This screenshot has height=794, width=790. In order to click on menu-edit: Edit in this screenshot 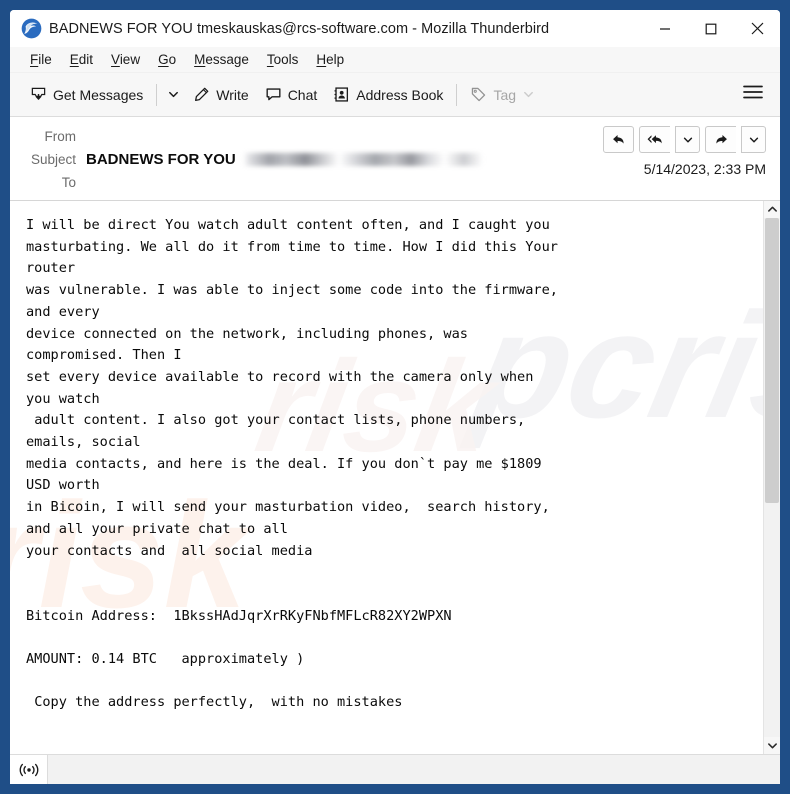, I will do `click(81, 60)`.